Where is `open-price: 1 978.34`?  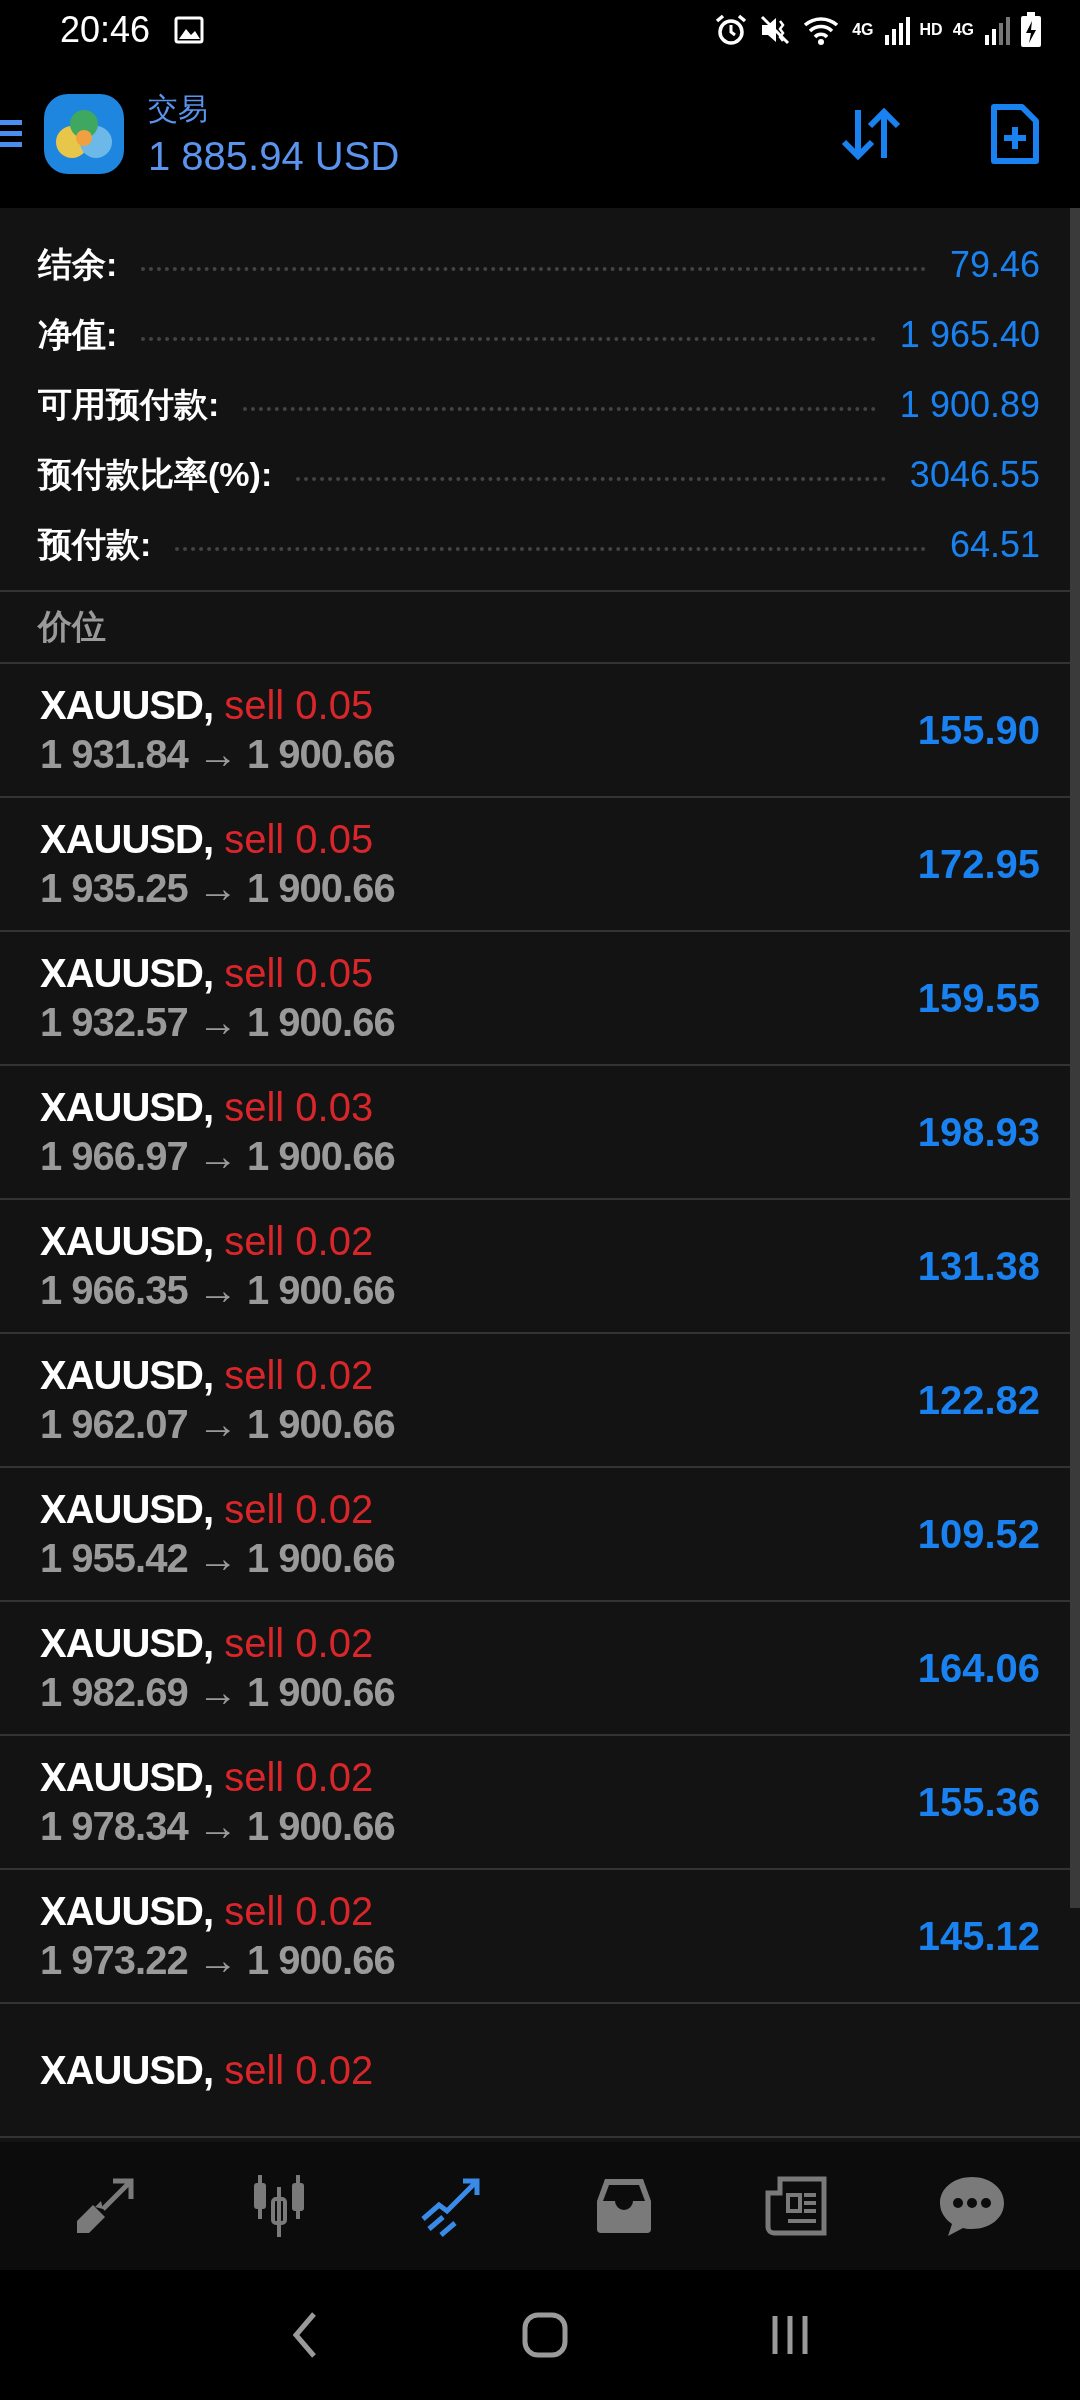 open-price: 1 978.34 is located at coordinates (114, 1826).